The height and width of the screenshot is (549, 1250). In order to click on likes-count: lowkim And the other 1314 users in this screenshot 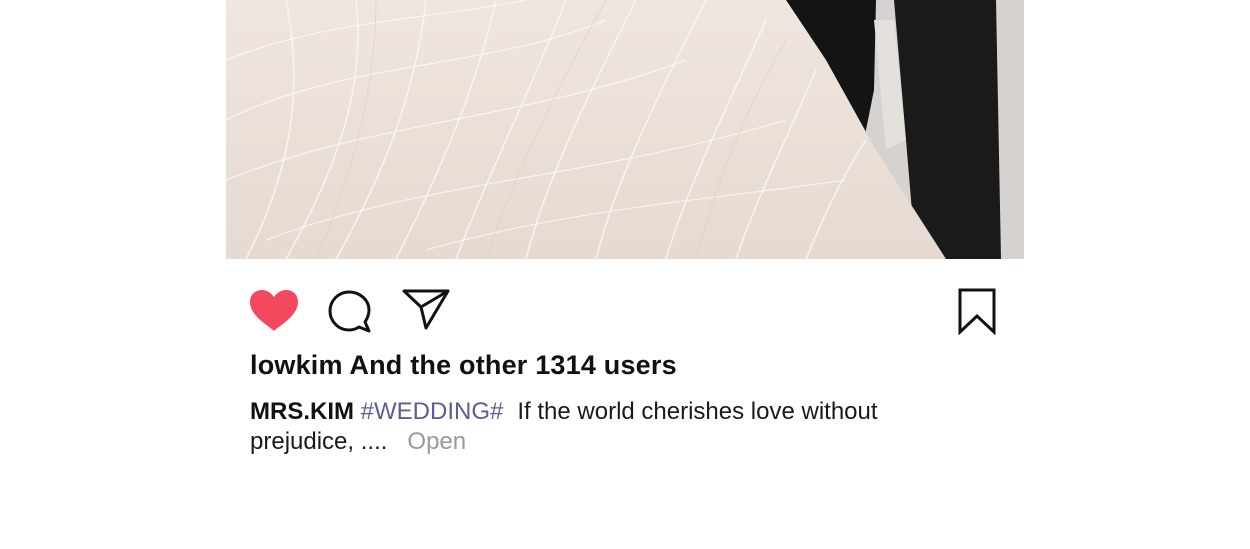, I will do `click(463, 365)`.